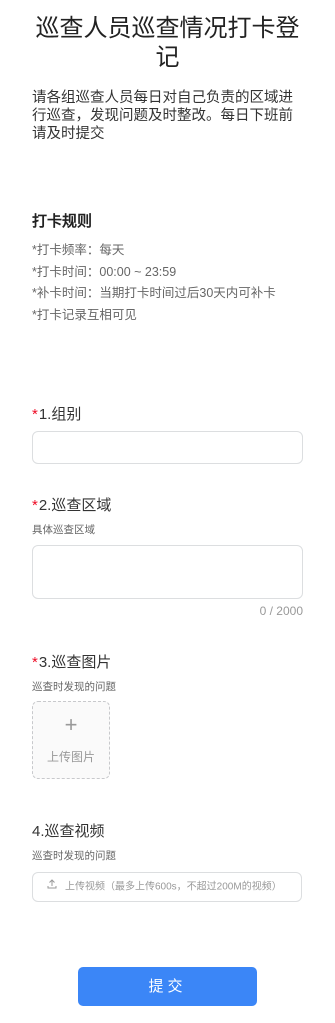 This screenshot has height=1023, width=335. What do you see at coordinates (75, 662) in the screenshot?
I see `question-3-title: 3.巡查图片` at bounding box center [75, 662].